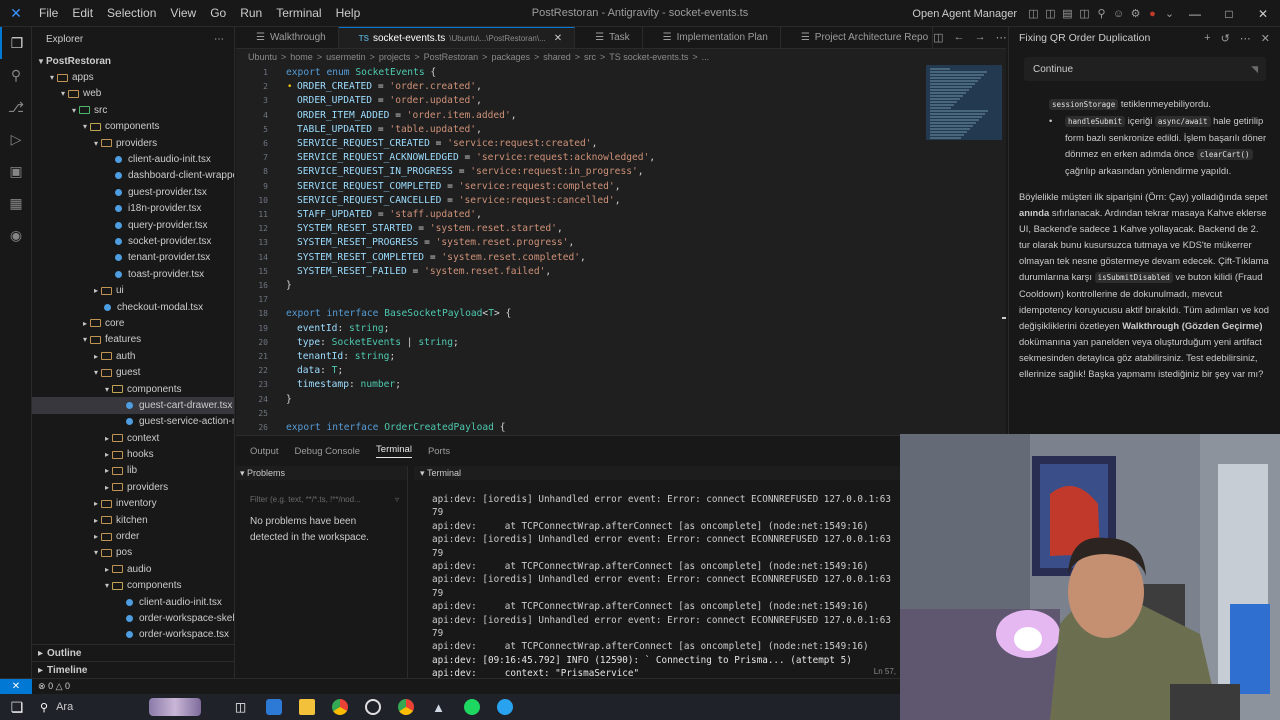 This screenshot has height=720, width=1280. I want to click on tree-file: socket-provider.tsx, so click(133, 241).